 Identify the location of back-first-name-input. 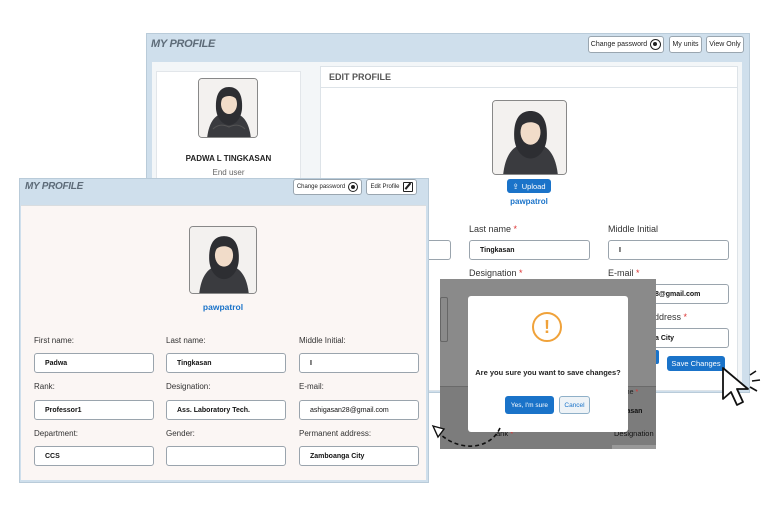
(438, 250).